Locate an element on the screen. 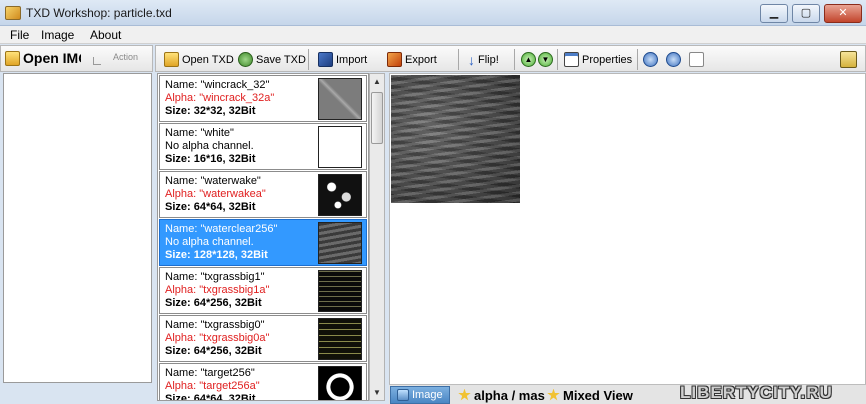 The image size is (866, 404). open-txd-button: Open TXD is located at coordinates (199, 59).